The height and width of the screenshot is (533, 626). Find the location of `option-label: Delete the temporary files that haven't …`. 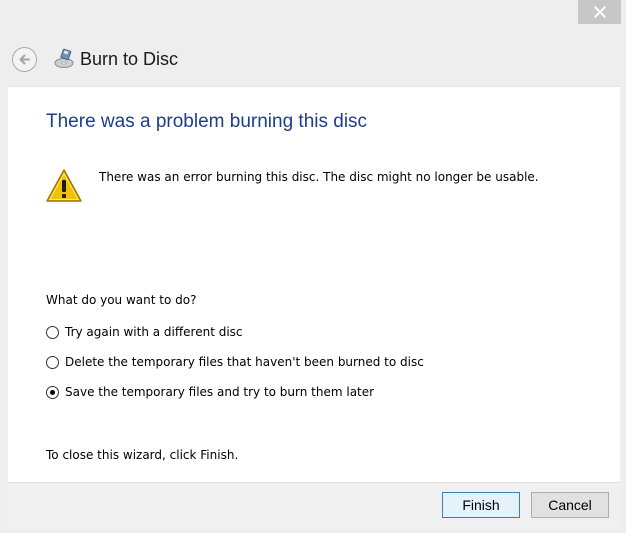

option-label: Delete the temporary files that haven't … is located at coordinates (244, 362).